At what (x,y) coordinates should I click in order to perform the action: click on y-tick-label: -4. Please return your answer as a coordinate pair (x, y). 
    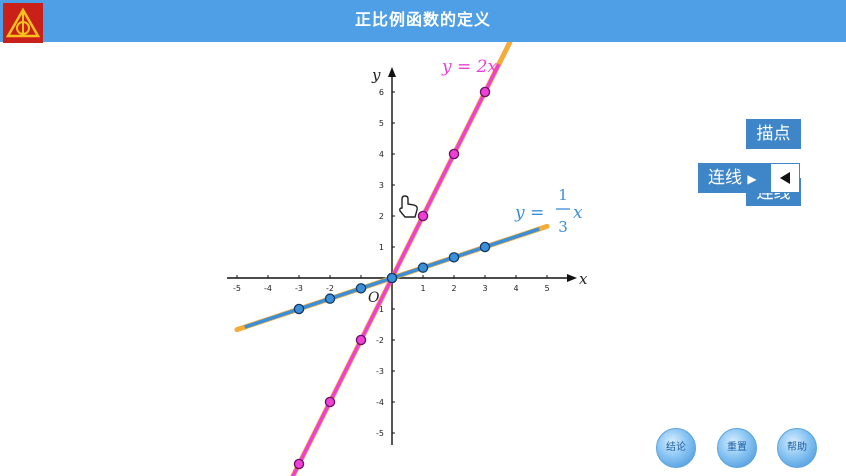
    Looking at the image, I should click on (380, 402).